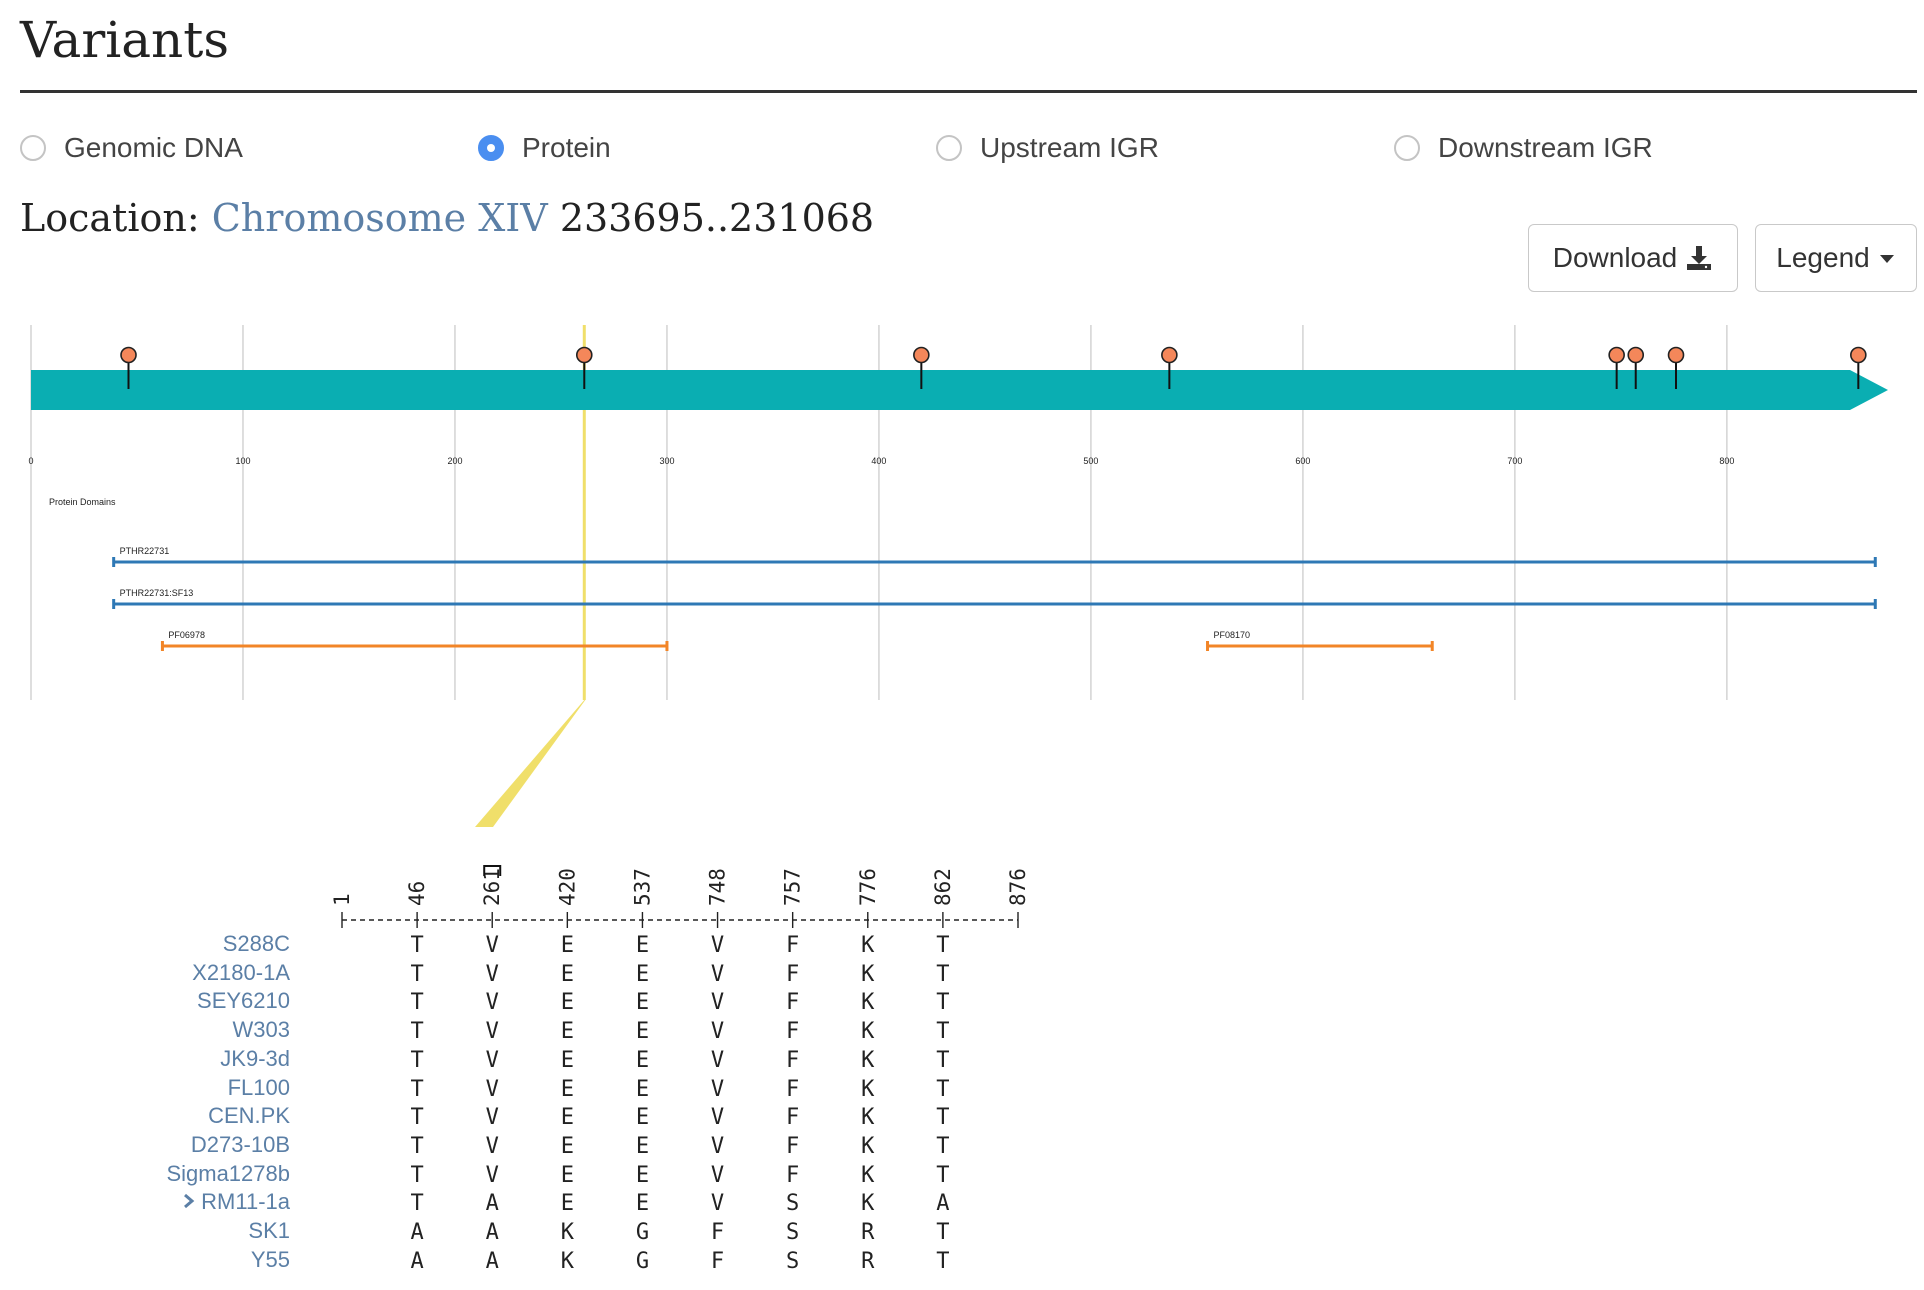  I want to click on strain-name: CEN.PK, so click(249, 1116).